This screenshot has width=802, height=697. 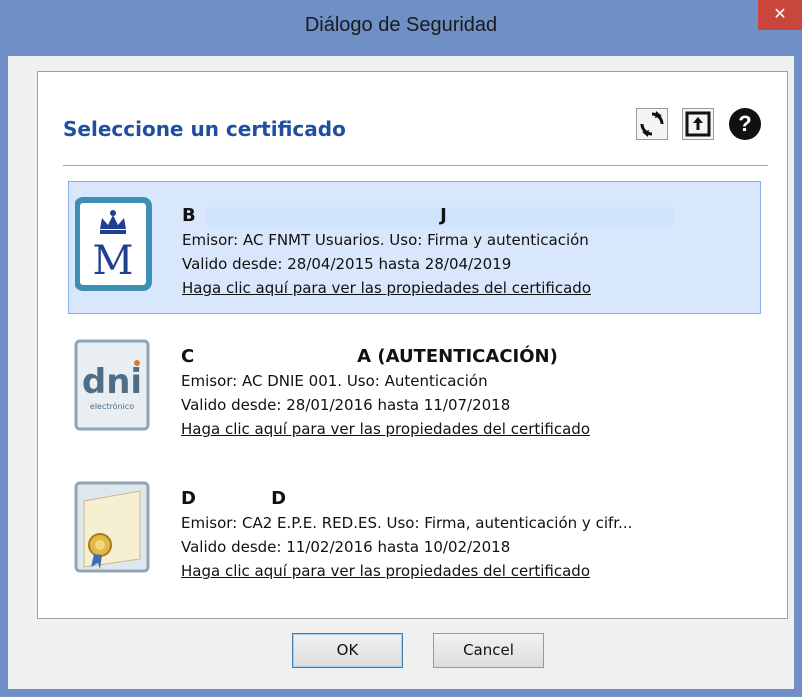 I want to click on dni-electronico-icon: dni electrónico, so click(x=119, y=387).